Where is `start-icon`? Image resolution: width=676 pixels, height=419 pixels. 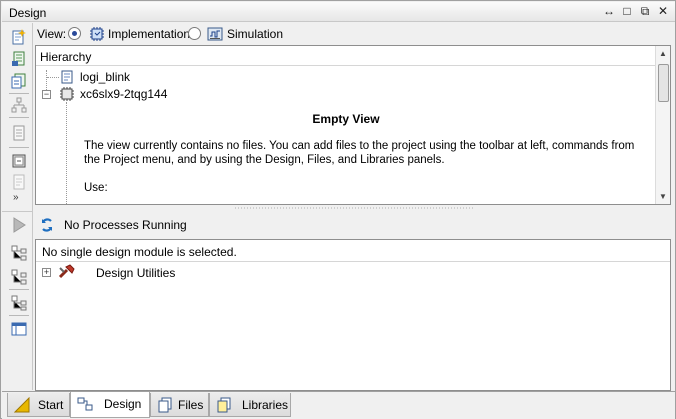
start-icon is located at coordinates (22, 405).